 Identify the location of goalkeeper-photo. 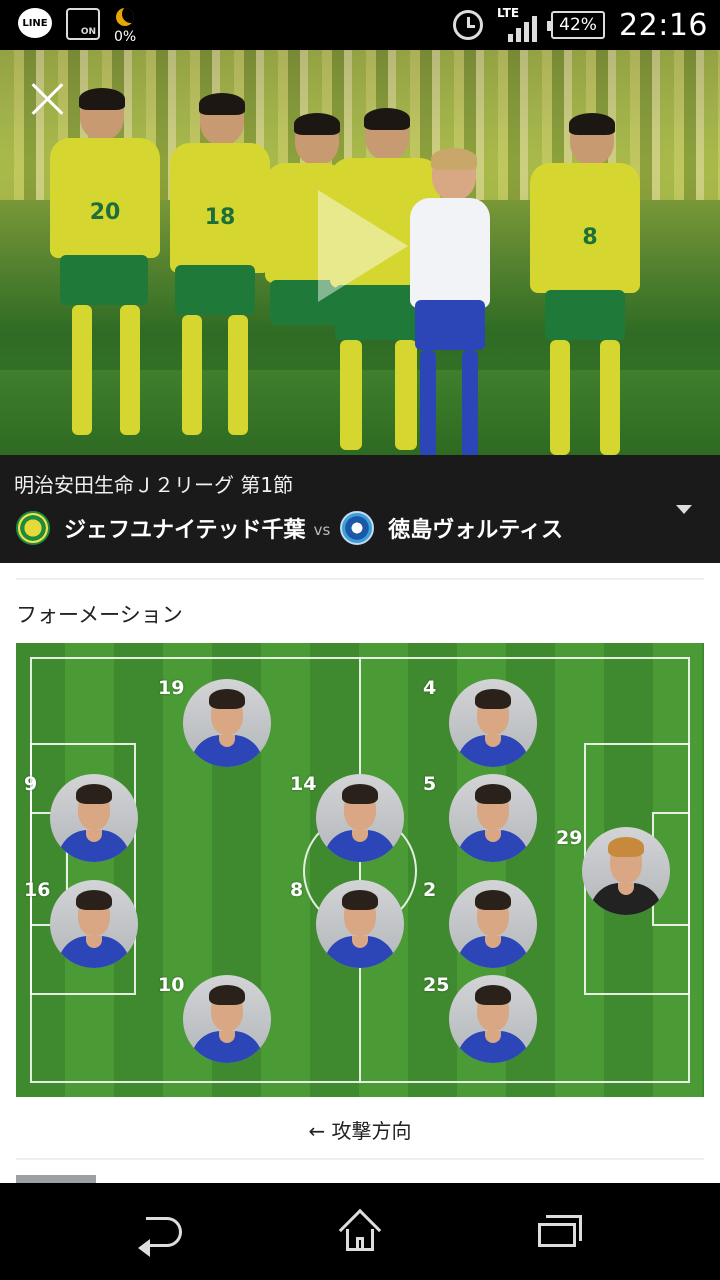
(626, 871).